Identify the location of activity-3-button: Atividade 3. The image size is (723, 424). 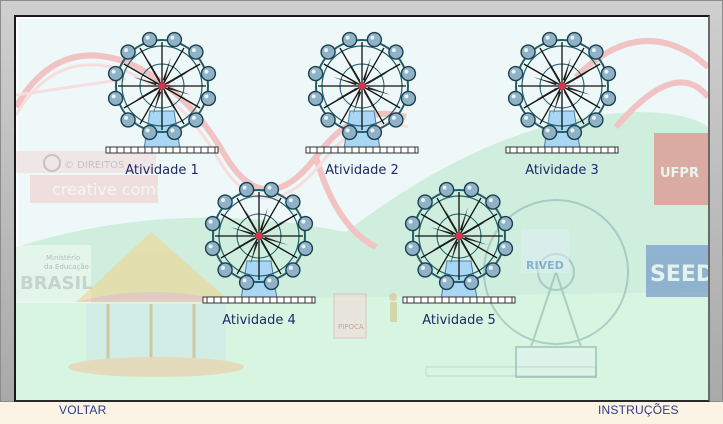
(562, 105).